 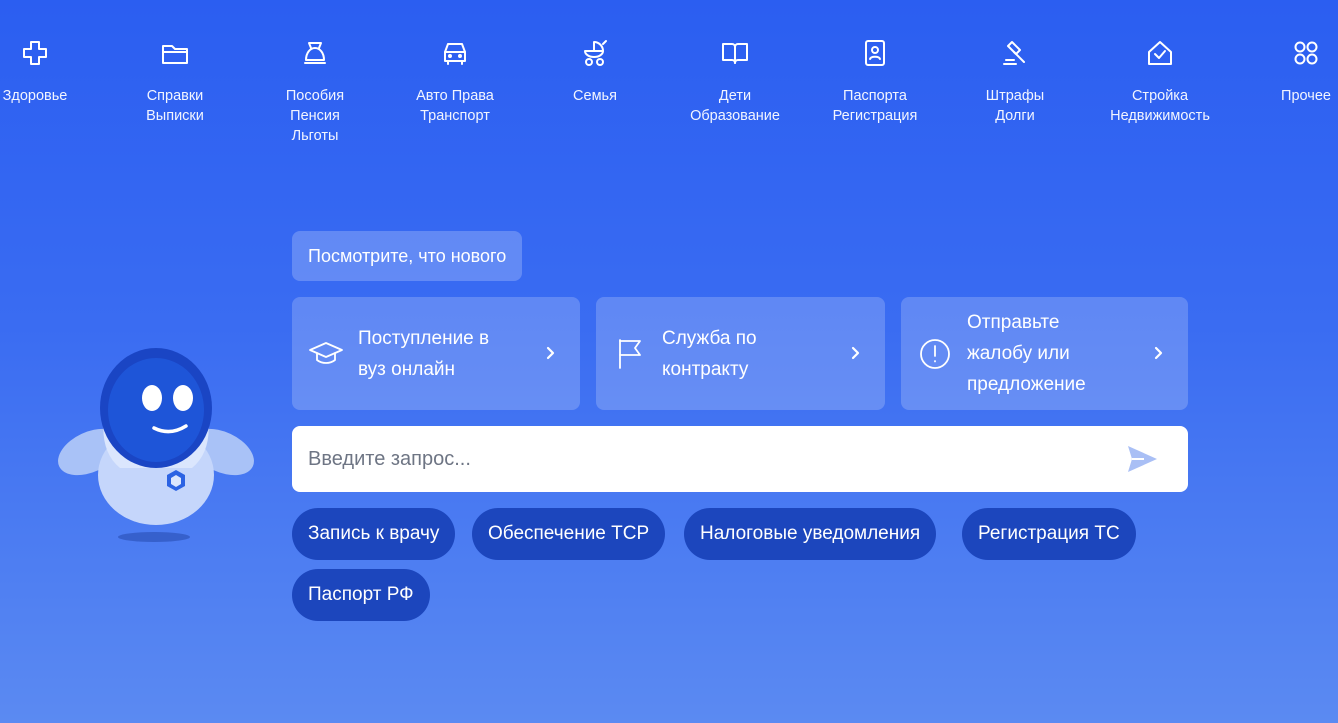 I want to click on card-complaint: Отправьте жалобу или предложение, so click(x=1044, y=353).